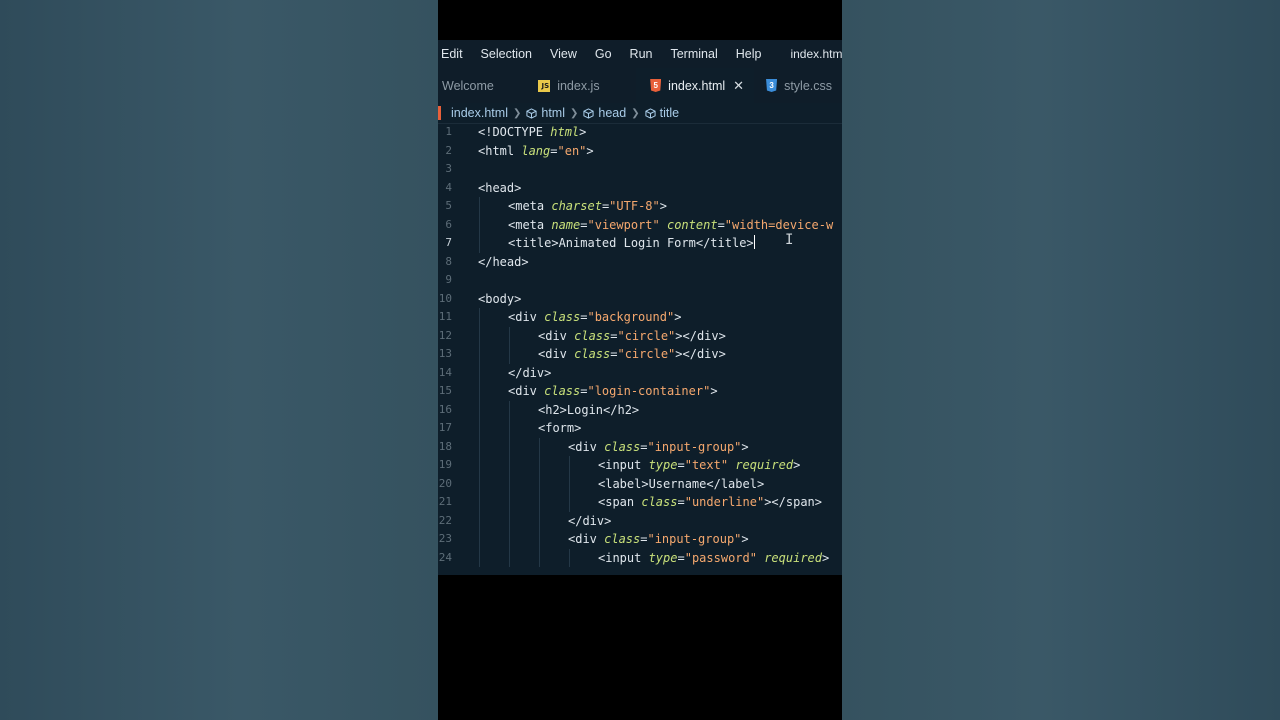  What do you see at coordinates (634, 206) in the screenshot?
I see `code-token: "UTF-8"` at bounding box center [634, 206].